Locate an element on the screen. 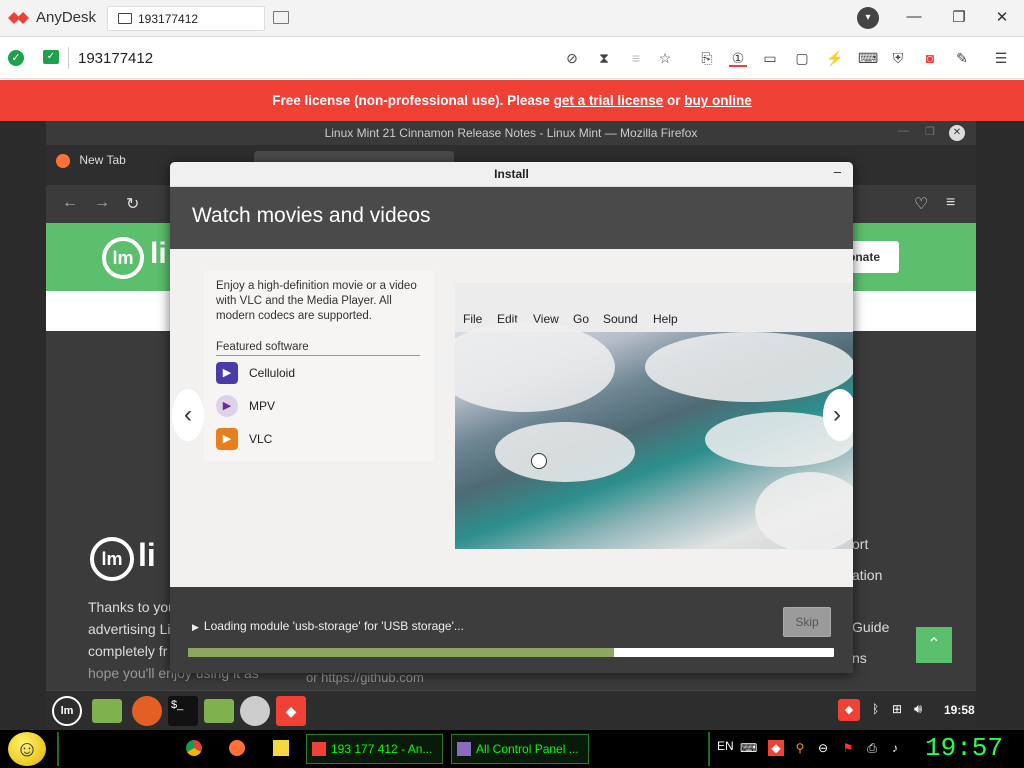  record-icon: ◙ is located at coordinates (930, 58).